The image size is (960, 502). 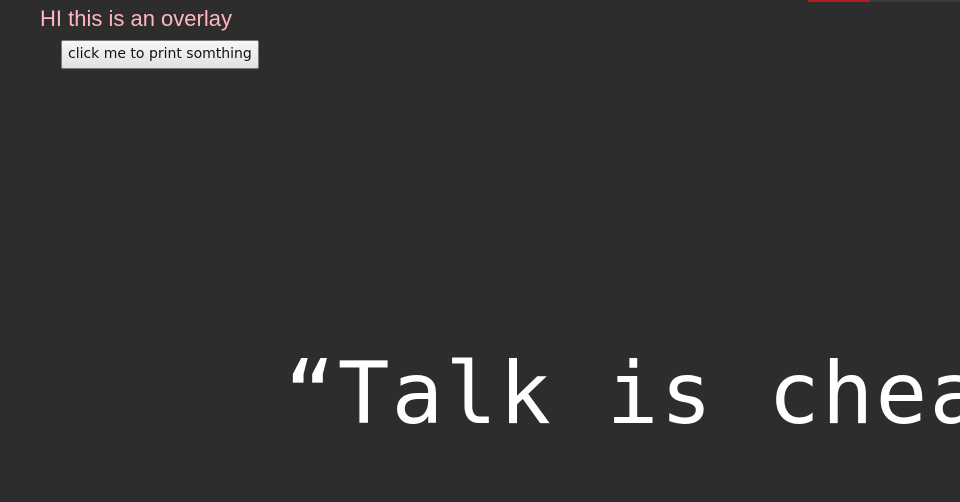 I want to click on background-quote: “Talk is cheap. Sh, so click(x=622, y=394).